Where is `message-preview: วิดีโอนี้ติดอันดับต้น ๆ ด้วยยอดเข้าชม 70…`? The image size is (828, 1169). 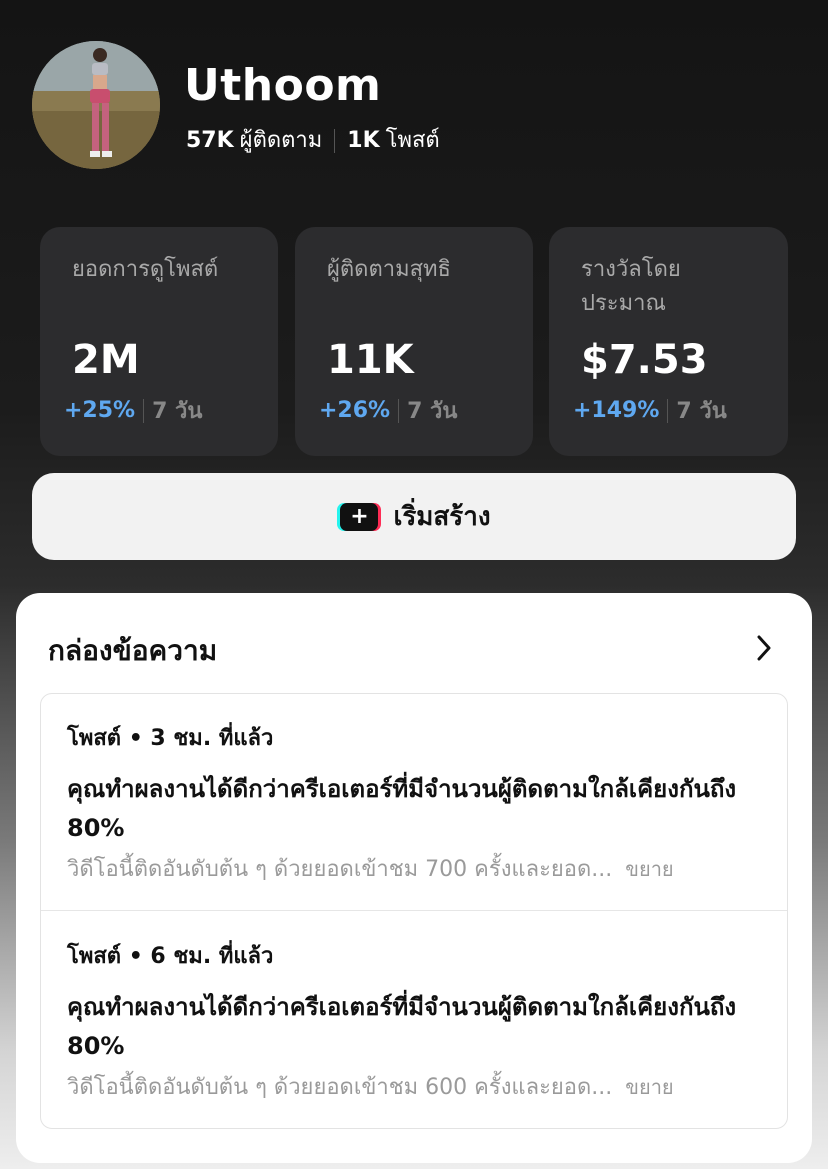 message-preview: วิดีโอนี้ติดอันดับต้น ๆ ด้วยยอดเข้าชม 70… is located at coordinates (370, 869).